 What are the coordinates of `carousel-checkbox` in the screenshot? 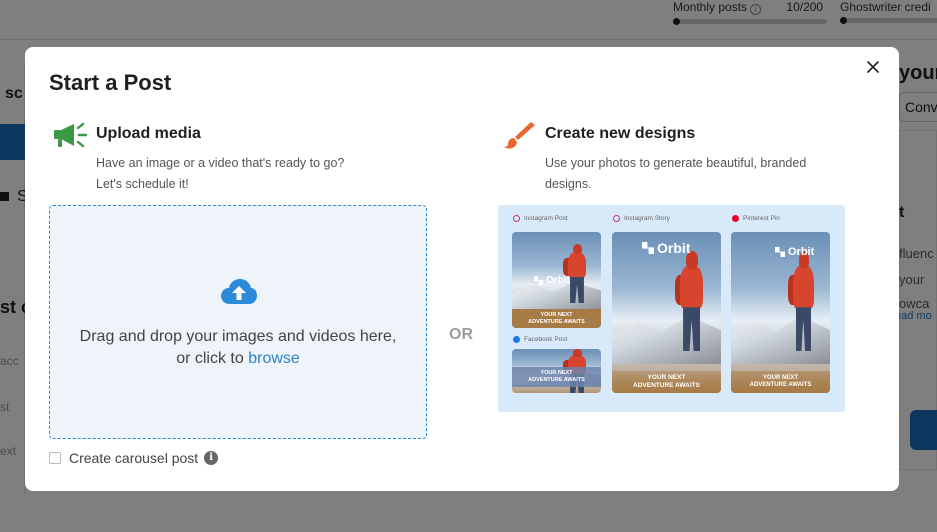 It's located at (55, 458).